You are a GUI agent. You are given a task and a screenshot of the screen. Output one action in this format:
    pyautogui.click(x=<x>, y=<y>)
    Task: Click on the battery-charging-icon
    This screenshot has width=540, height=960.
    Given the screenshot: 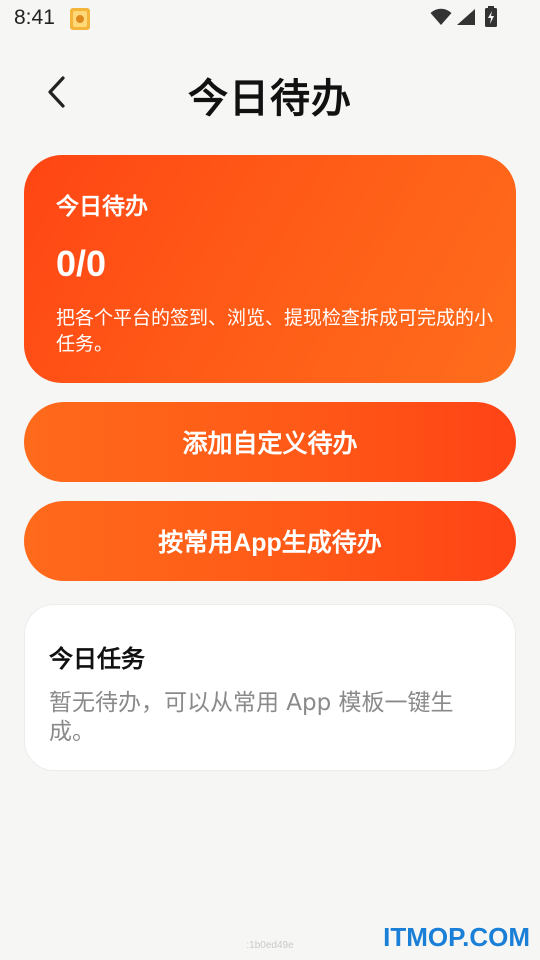 What is the action you would take?
    pyautogui.click(x=491, y=19)
    